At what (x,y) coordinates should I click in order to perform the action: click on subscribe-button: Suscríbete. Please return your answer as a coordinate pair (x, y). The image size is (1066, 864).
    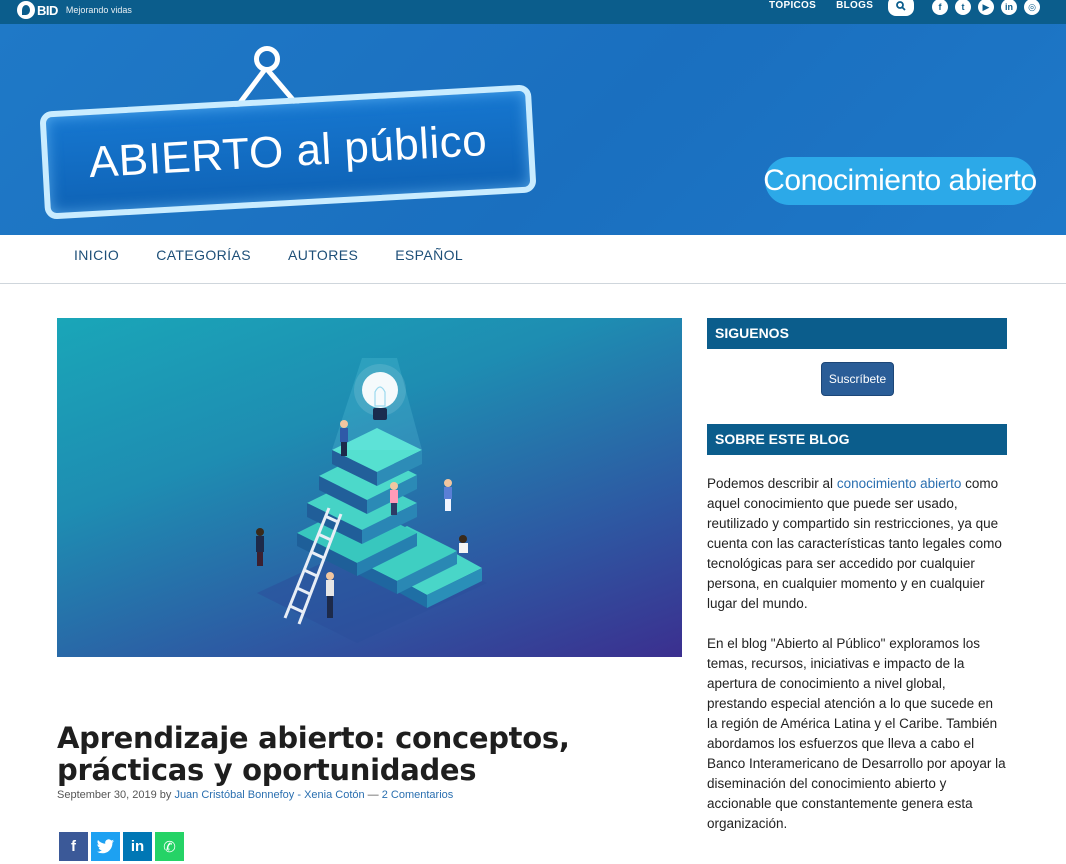
    Looking at the image, I should click on (857, 379).